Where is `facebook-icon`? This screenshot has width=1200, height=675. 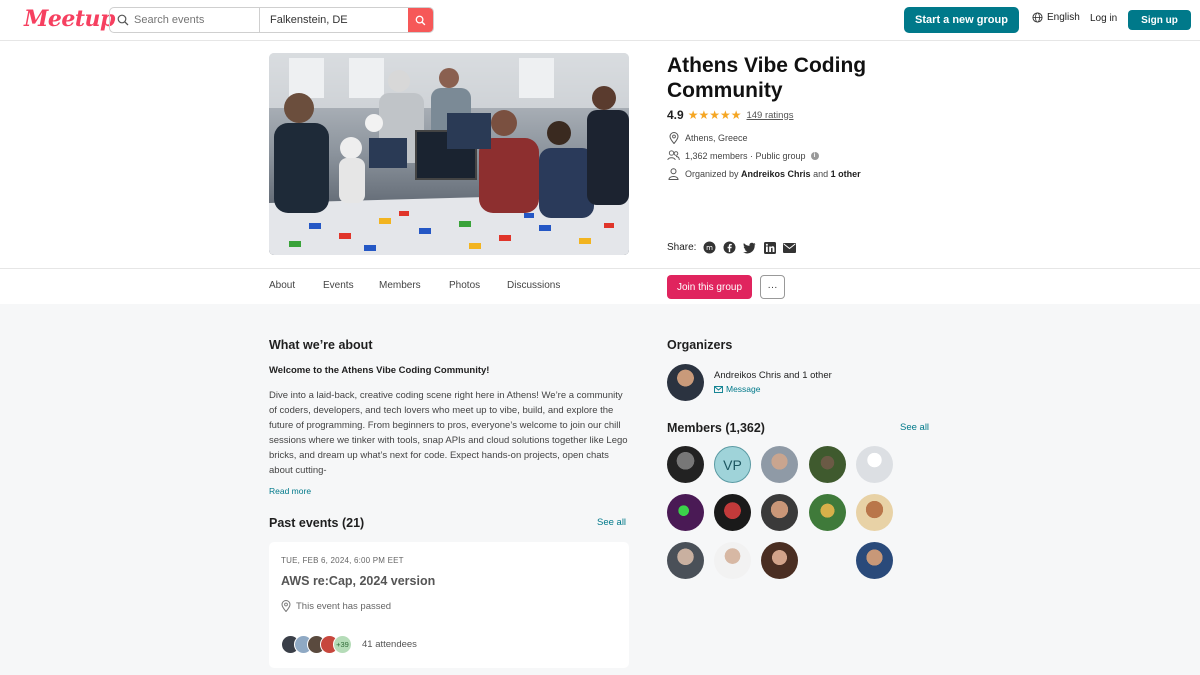
facebook-icon is located at coordinates (729, 247).